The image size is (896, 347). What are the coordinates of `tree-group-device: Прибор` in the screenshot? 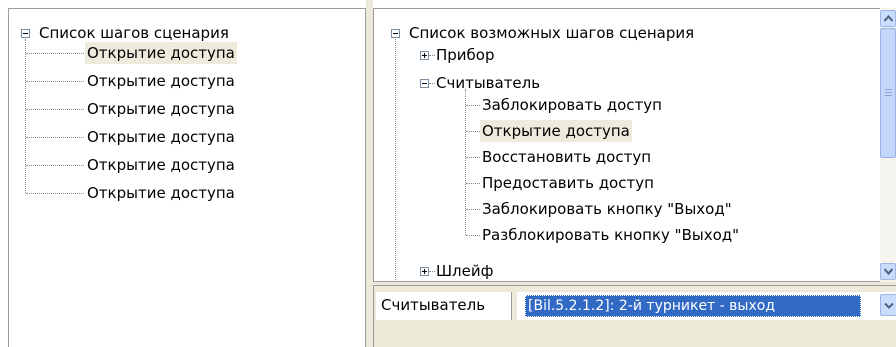 It's located at (465, 55).